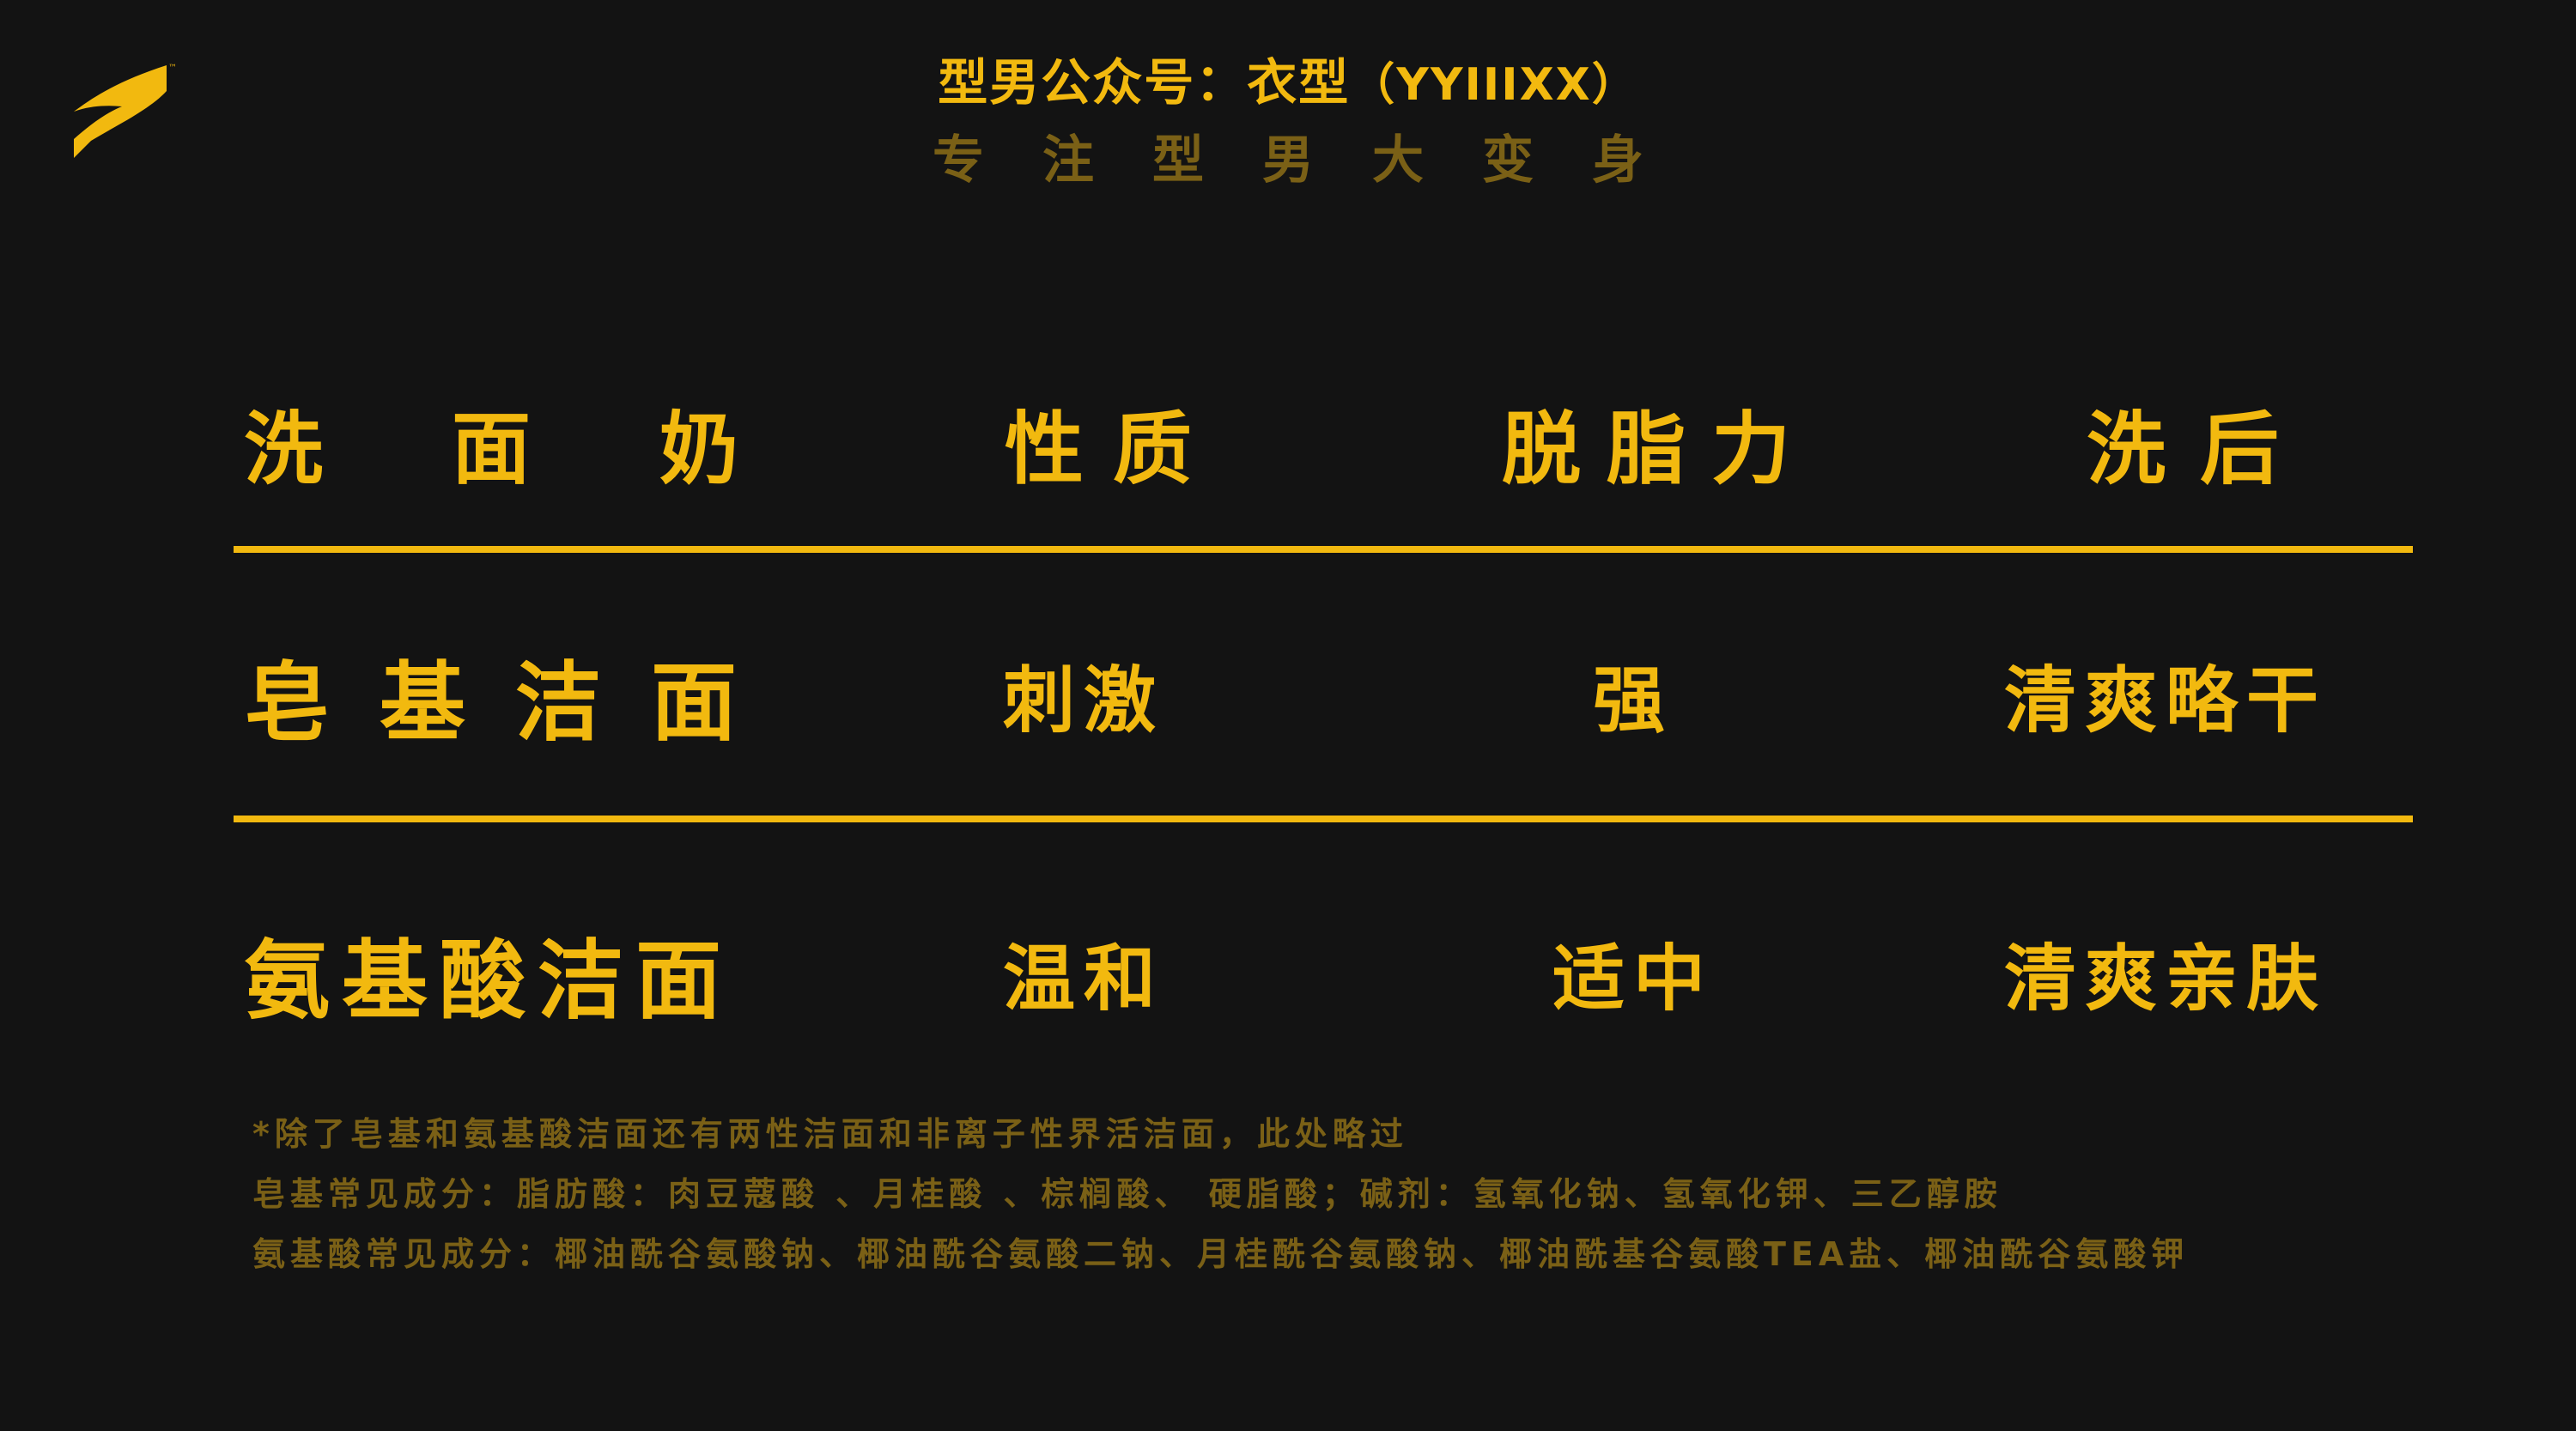 The height and width of the screenshot is (1431, 2576). Describe the element at coordinates (488, 980) in the screenshot. I see `row-name: 氨基酸洁面` at that location.